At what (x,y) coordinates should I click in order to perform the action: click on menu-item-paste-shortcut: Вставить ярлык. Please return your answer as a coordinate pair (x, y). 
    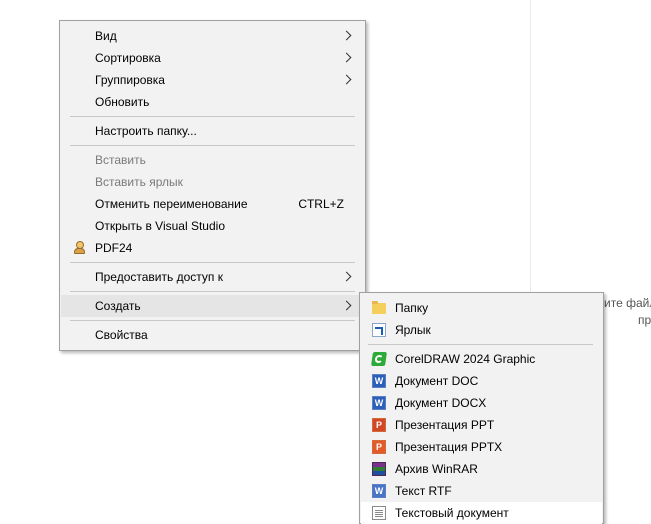
    Looking at the image, I should click on (212, 182).